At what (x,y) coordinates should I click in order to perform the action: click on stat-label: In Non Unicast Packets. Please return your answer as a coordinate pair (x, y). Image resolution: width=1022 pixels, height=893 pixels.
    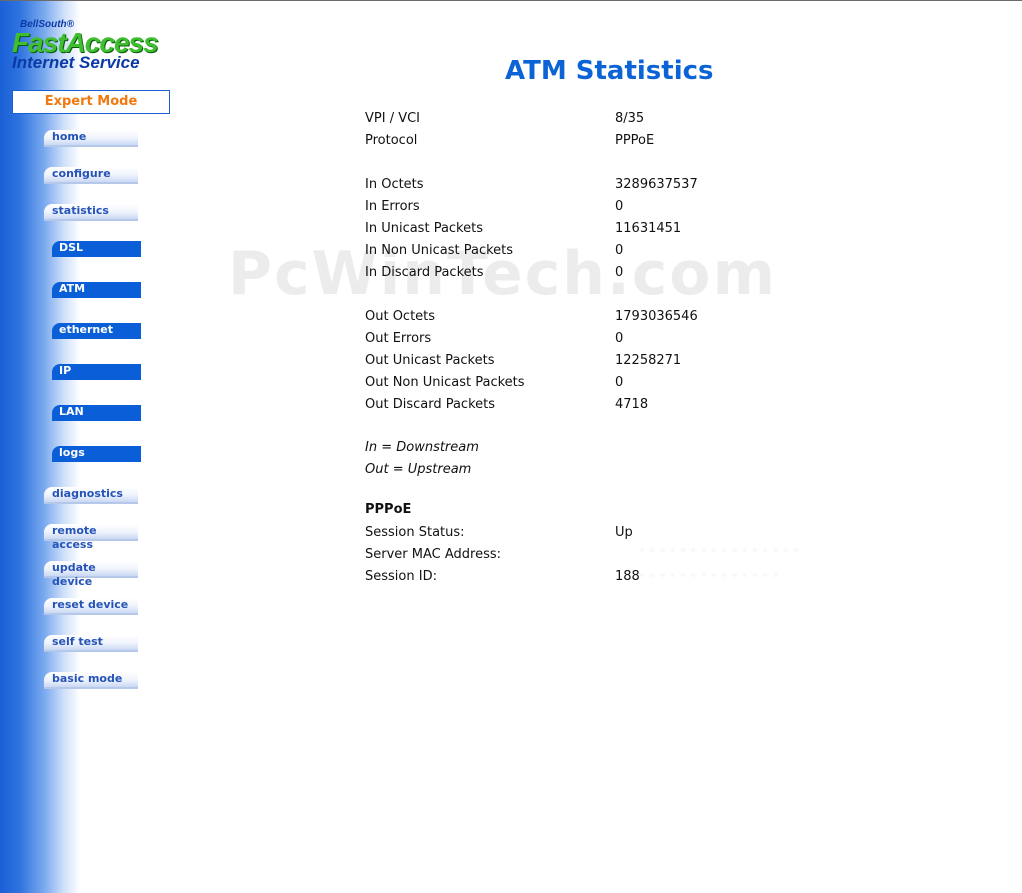
    Looking at the image, I should click on (439, 250).